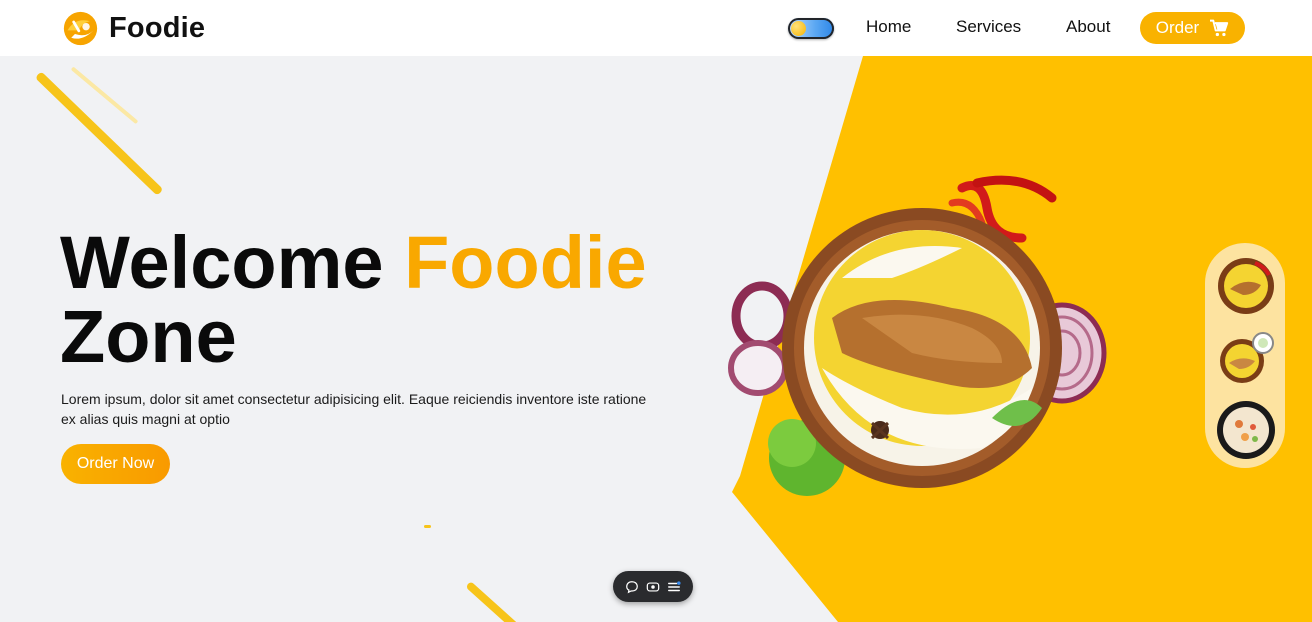  What do you see at coordinates (811, 28) in the screenshot?
I see `theme-toggle` at bounding box center [811, 28].